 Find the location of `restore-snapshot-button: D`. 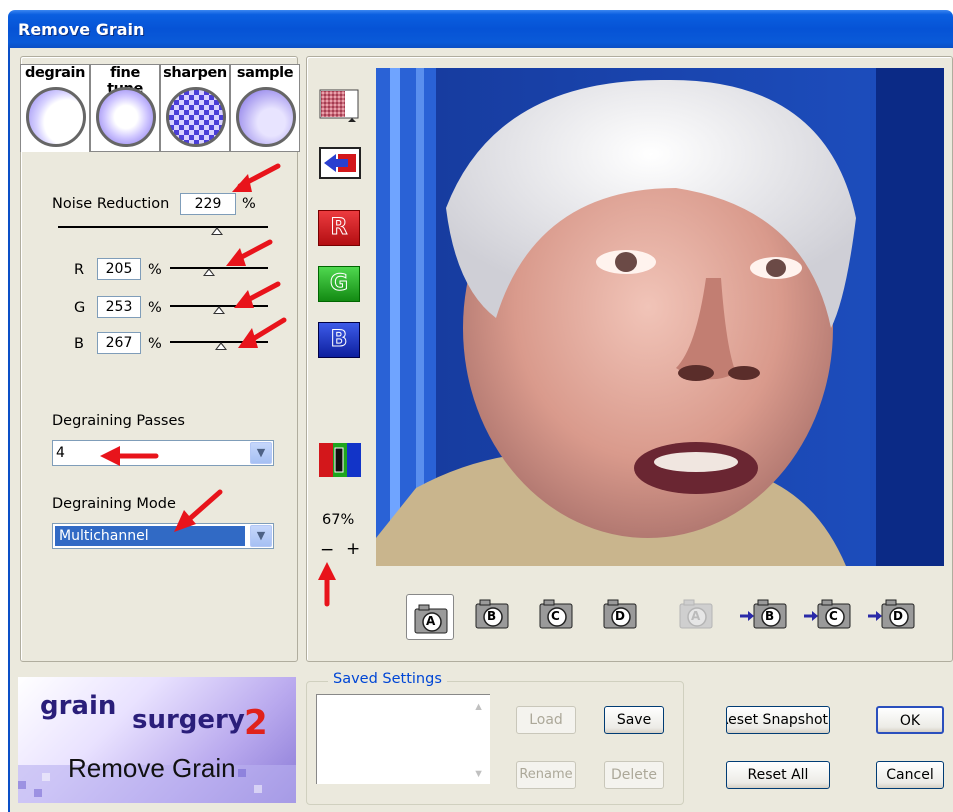

restore-snapshot-button: D is located at coordinates (891, 613).